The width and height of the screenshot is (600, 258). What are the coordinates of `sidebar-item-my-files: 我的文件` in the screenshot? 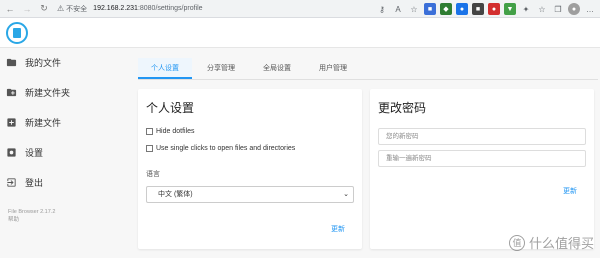 It's located at (33, 62).